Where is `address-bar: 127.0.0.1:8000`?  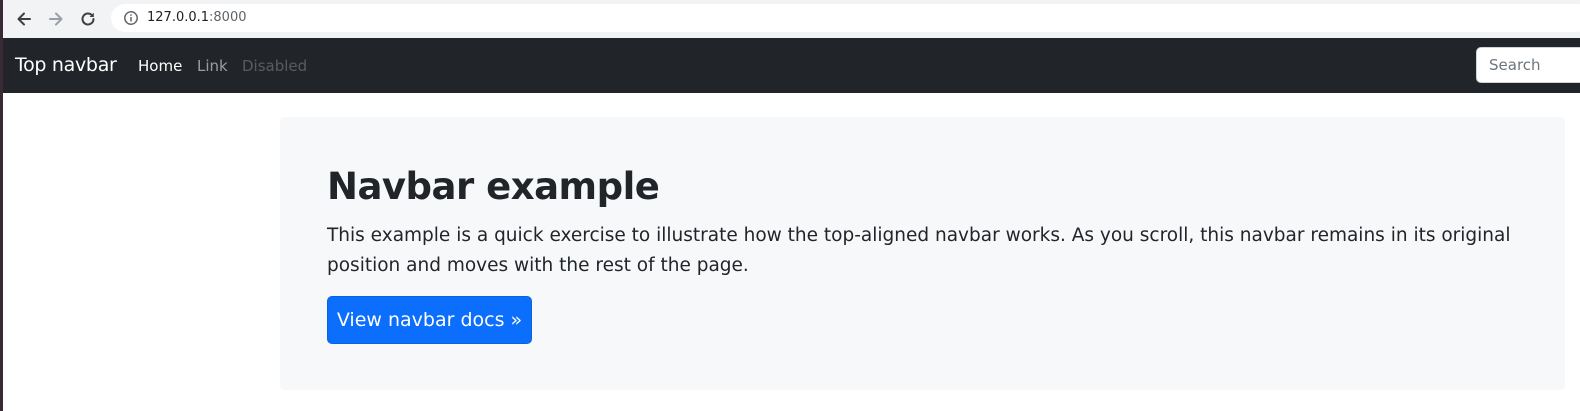 address-bar: 127.0.0.1:8000 is located at coordinates (845, 18).